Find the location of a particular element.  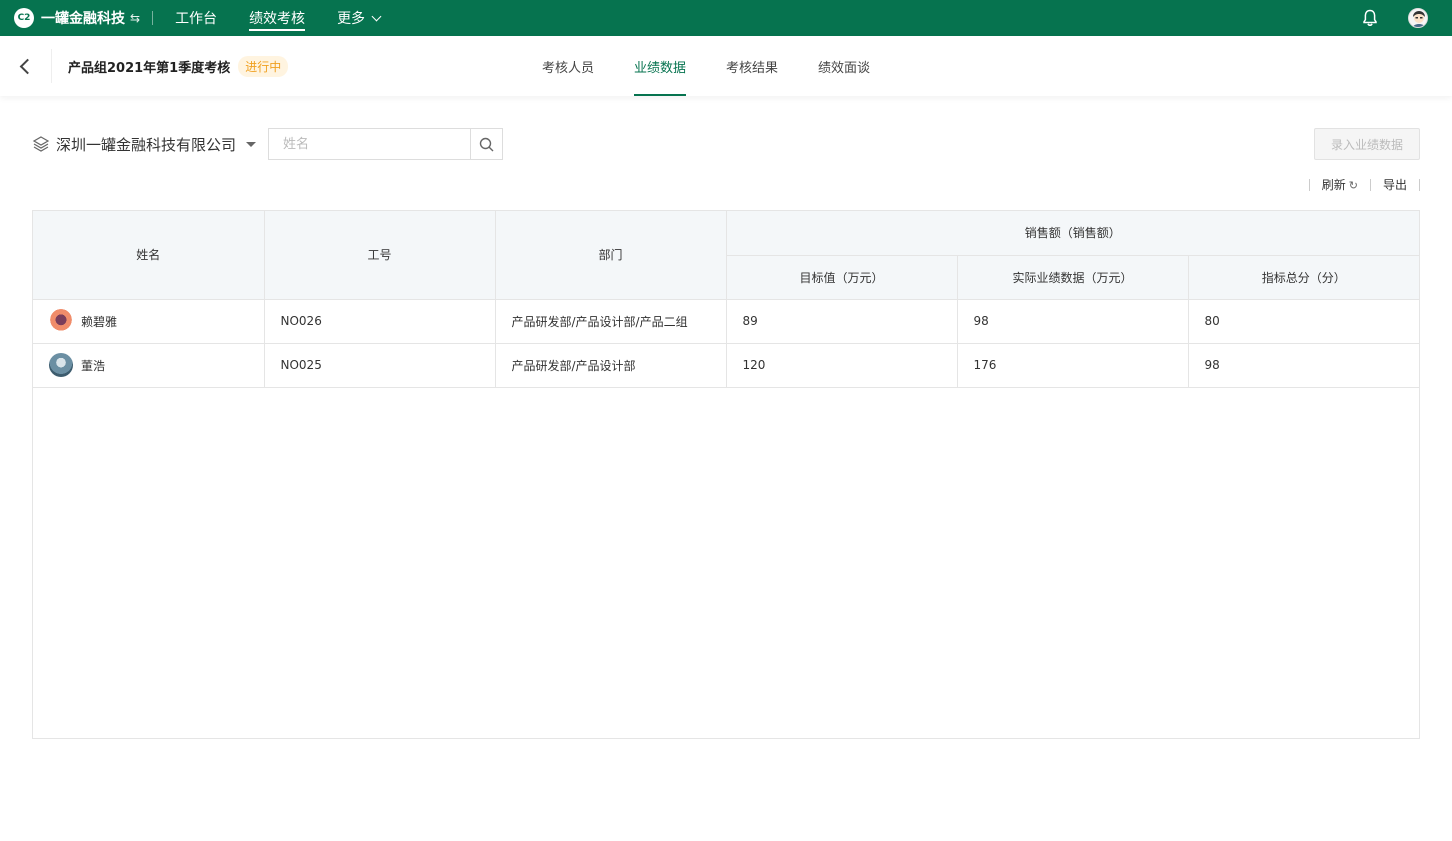

cell-name: 董浩 is located at coordinates (149, 365).